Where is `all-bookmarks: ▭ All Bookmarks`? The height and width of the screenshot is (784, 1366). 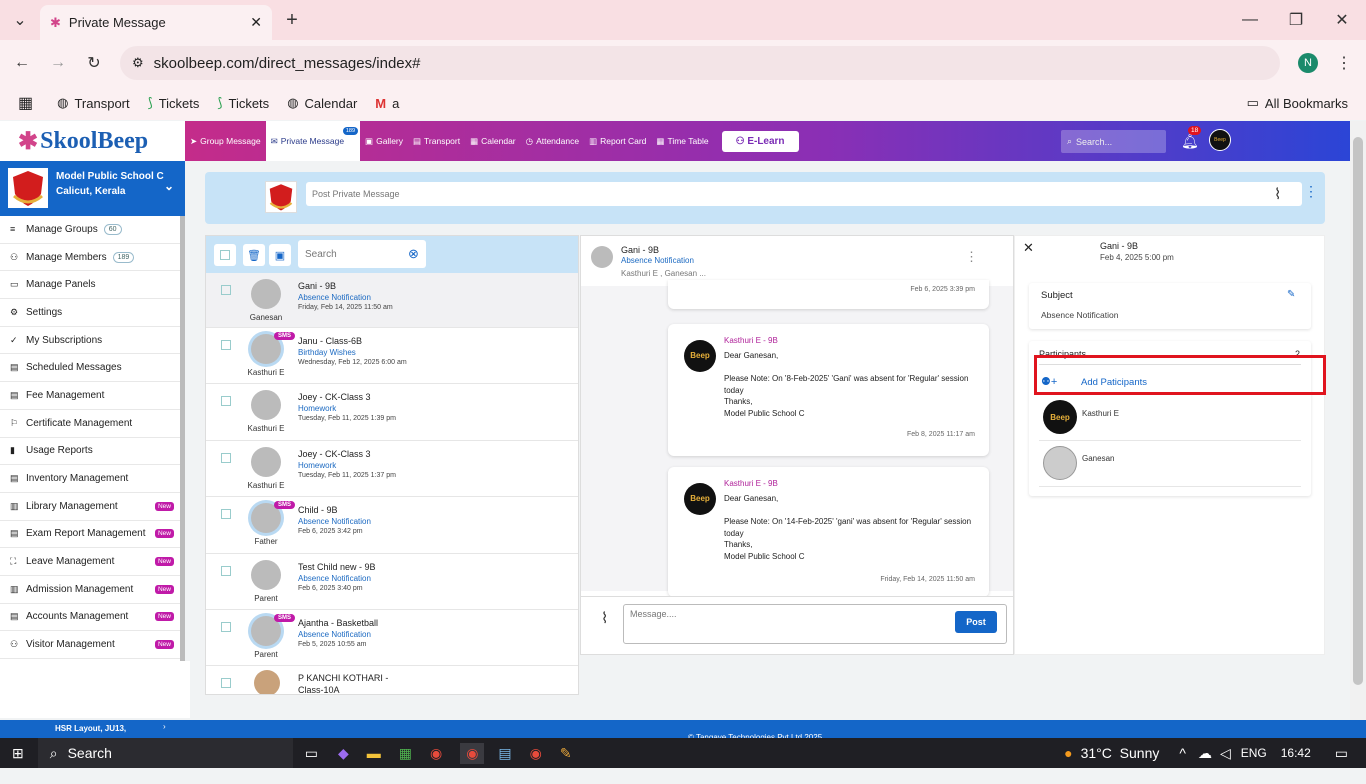
all-bookmarks: ▭ All Bookmarks is located at coordinates (1297, 103).